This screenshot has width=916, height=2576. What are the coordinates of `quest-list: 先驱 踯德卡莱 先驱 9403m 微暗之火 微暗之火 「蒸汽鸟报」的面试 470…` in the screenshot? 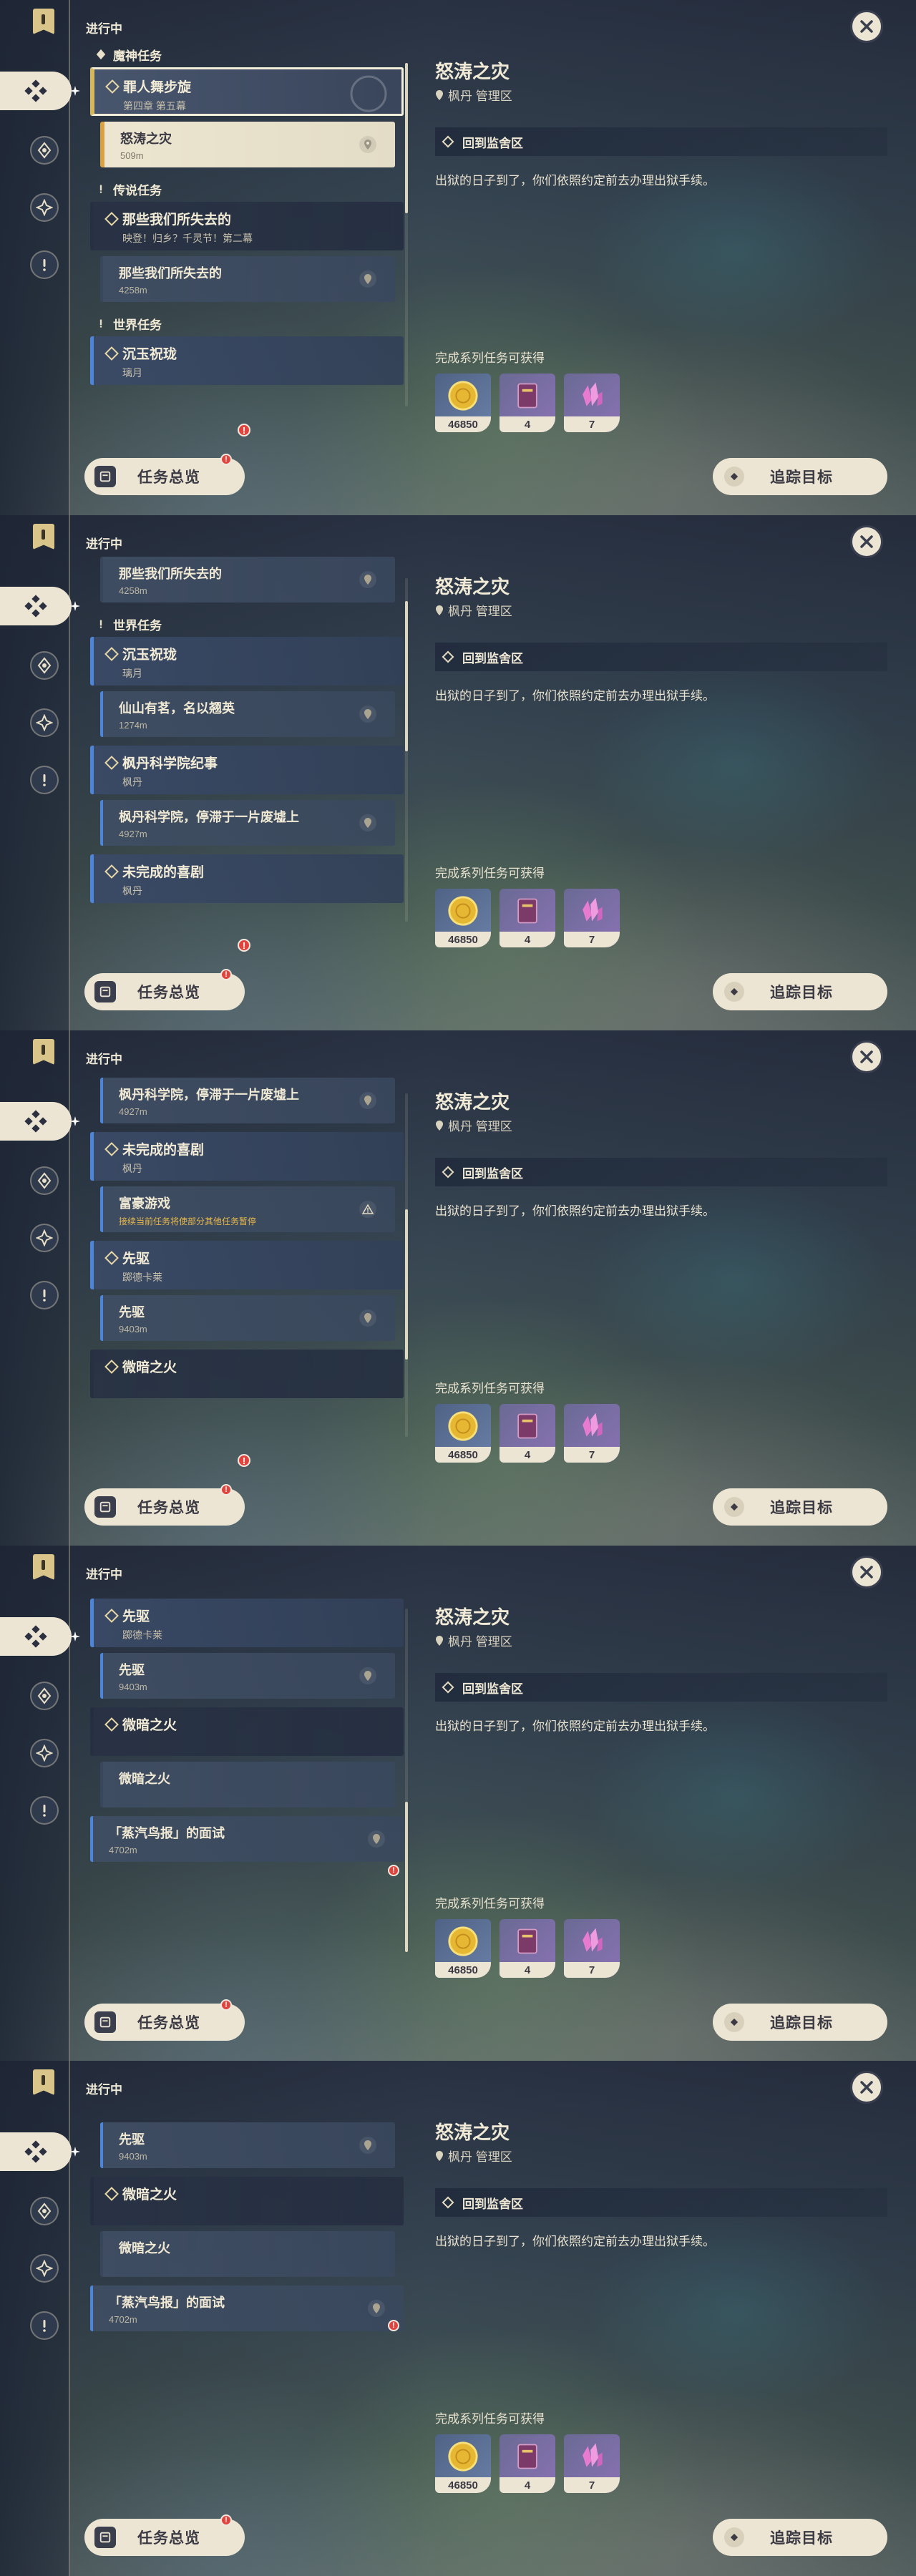 It's located at (245, 1787).